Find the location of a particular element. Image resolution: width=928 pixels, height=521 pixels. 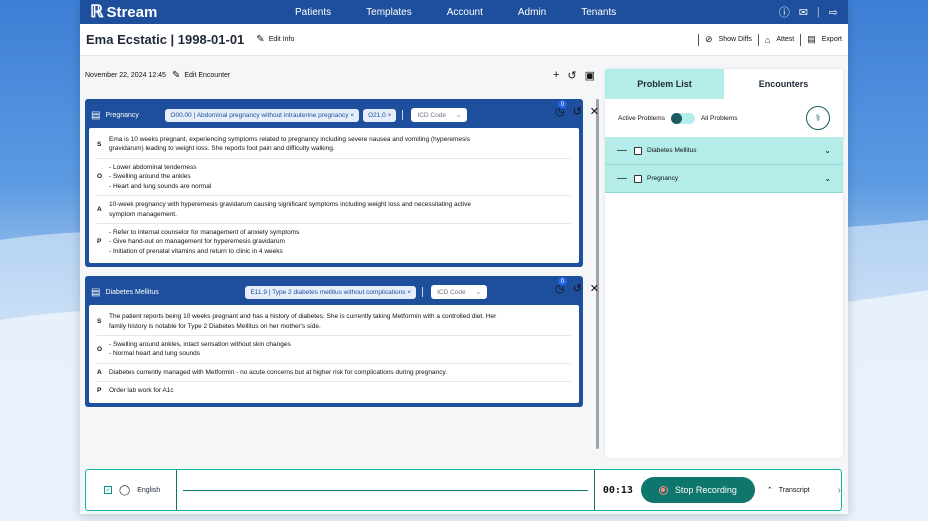

soap-line: - Lower abdominal tenderness is located at coordinates (153, 167).